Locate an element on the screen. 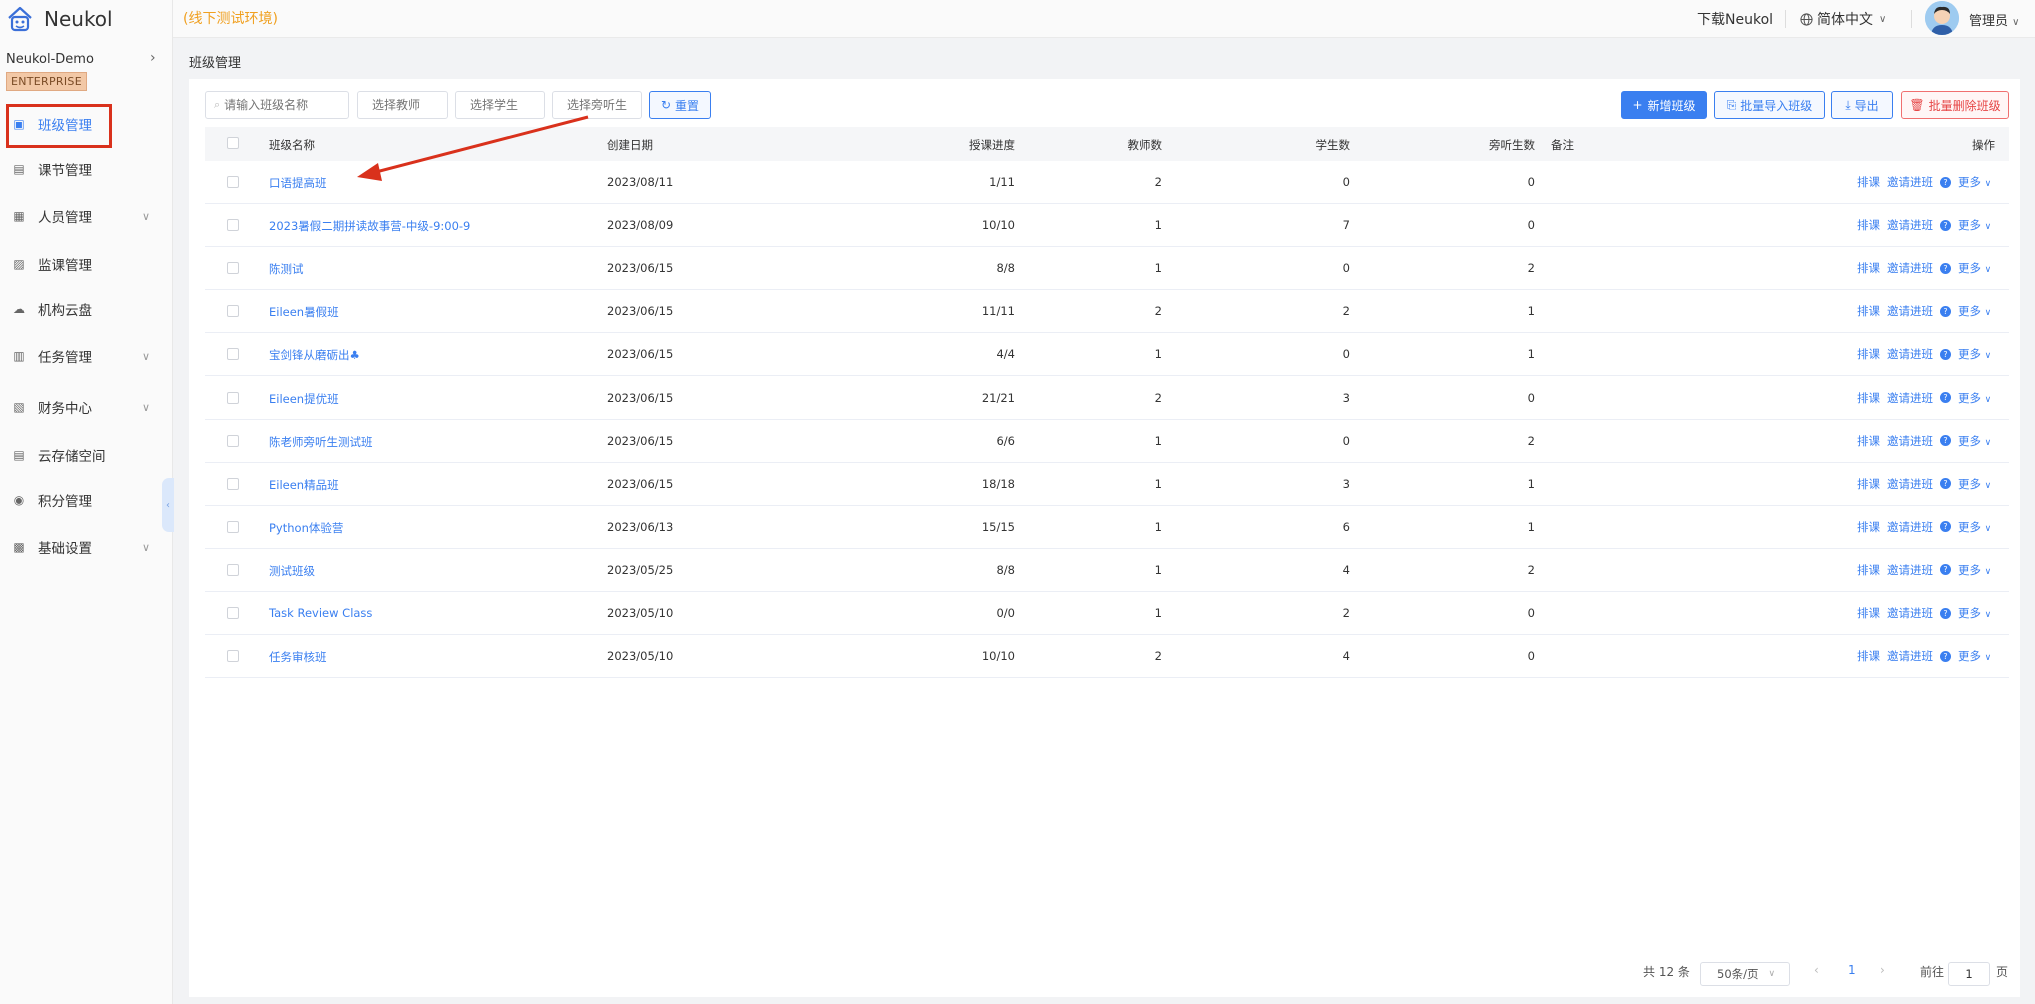 The image size is (2035, 1004). chevron-right-icon: › is located at coordinates (153, 58).